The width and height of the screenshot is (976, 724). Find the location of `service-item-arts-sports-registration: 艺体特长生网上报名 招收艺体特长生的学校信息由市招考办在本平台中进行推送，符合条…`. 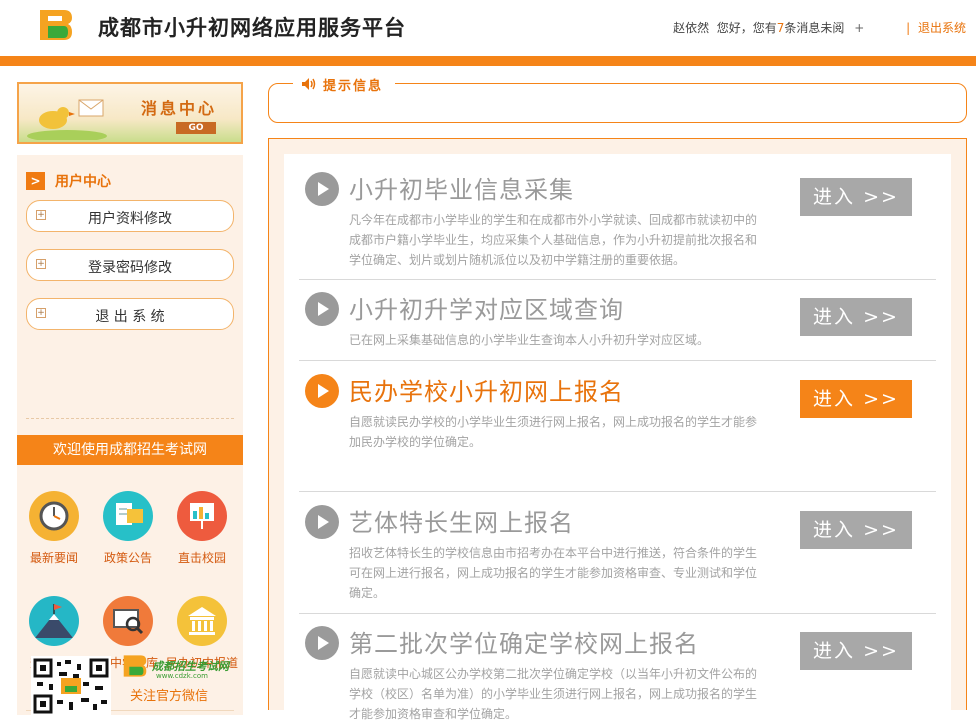

service-item-arts-sports-registration: 艺体特长生网上报名 招收艺体特长生的学校信息由市招考办在本平台中进行推送，符合条… is located at coordinates (617, 558).